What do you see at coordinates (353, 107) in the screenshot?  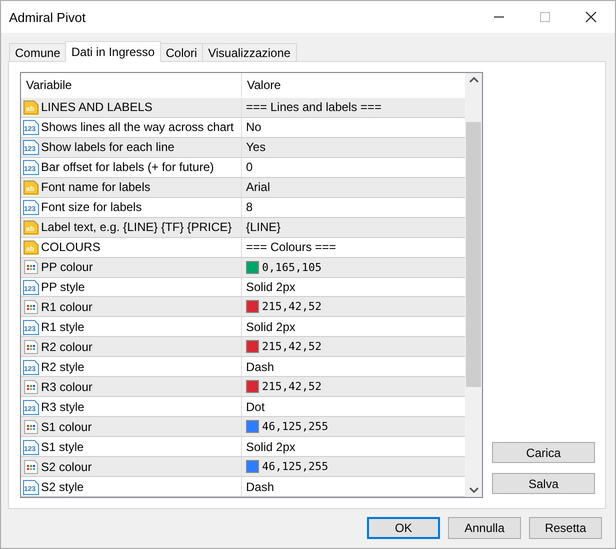 I see `table-cell: === Lines and labels ===` at bounding box center [353, 107].